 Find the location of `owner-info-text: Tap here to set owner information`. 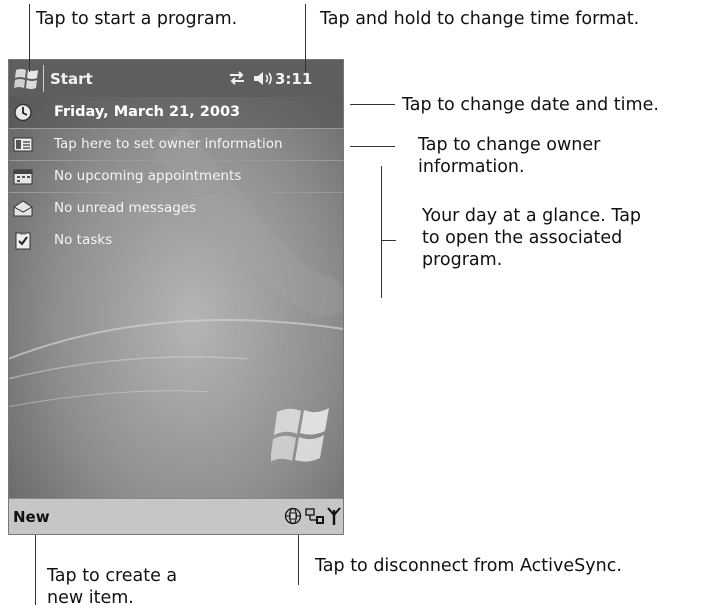

owner-info-text: Tap here to set owner information is located at coordinates (168, 144).